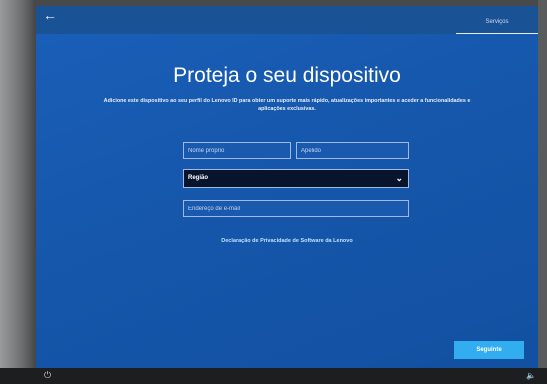 This screenshot has width=547, height=384. I want to click on monitor-bezel-right, so click(542, 192).